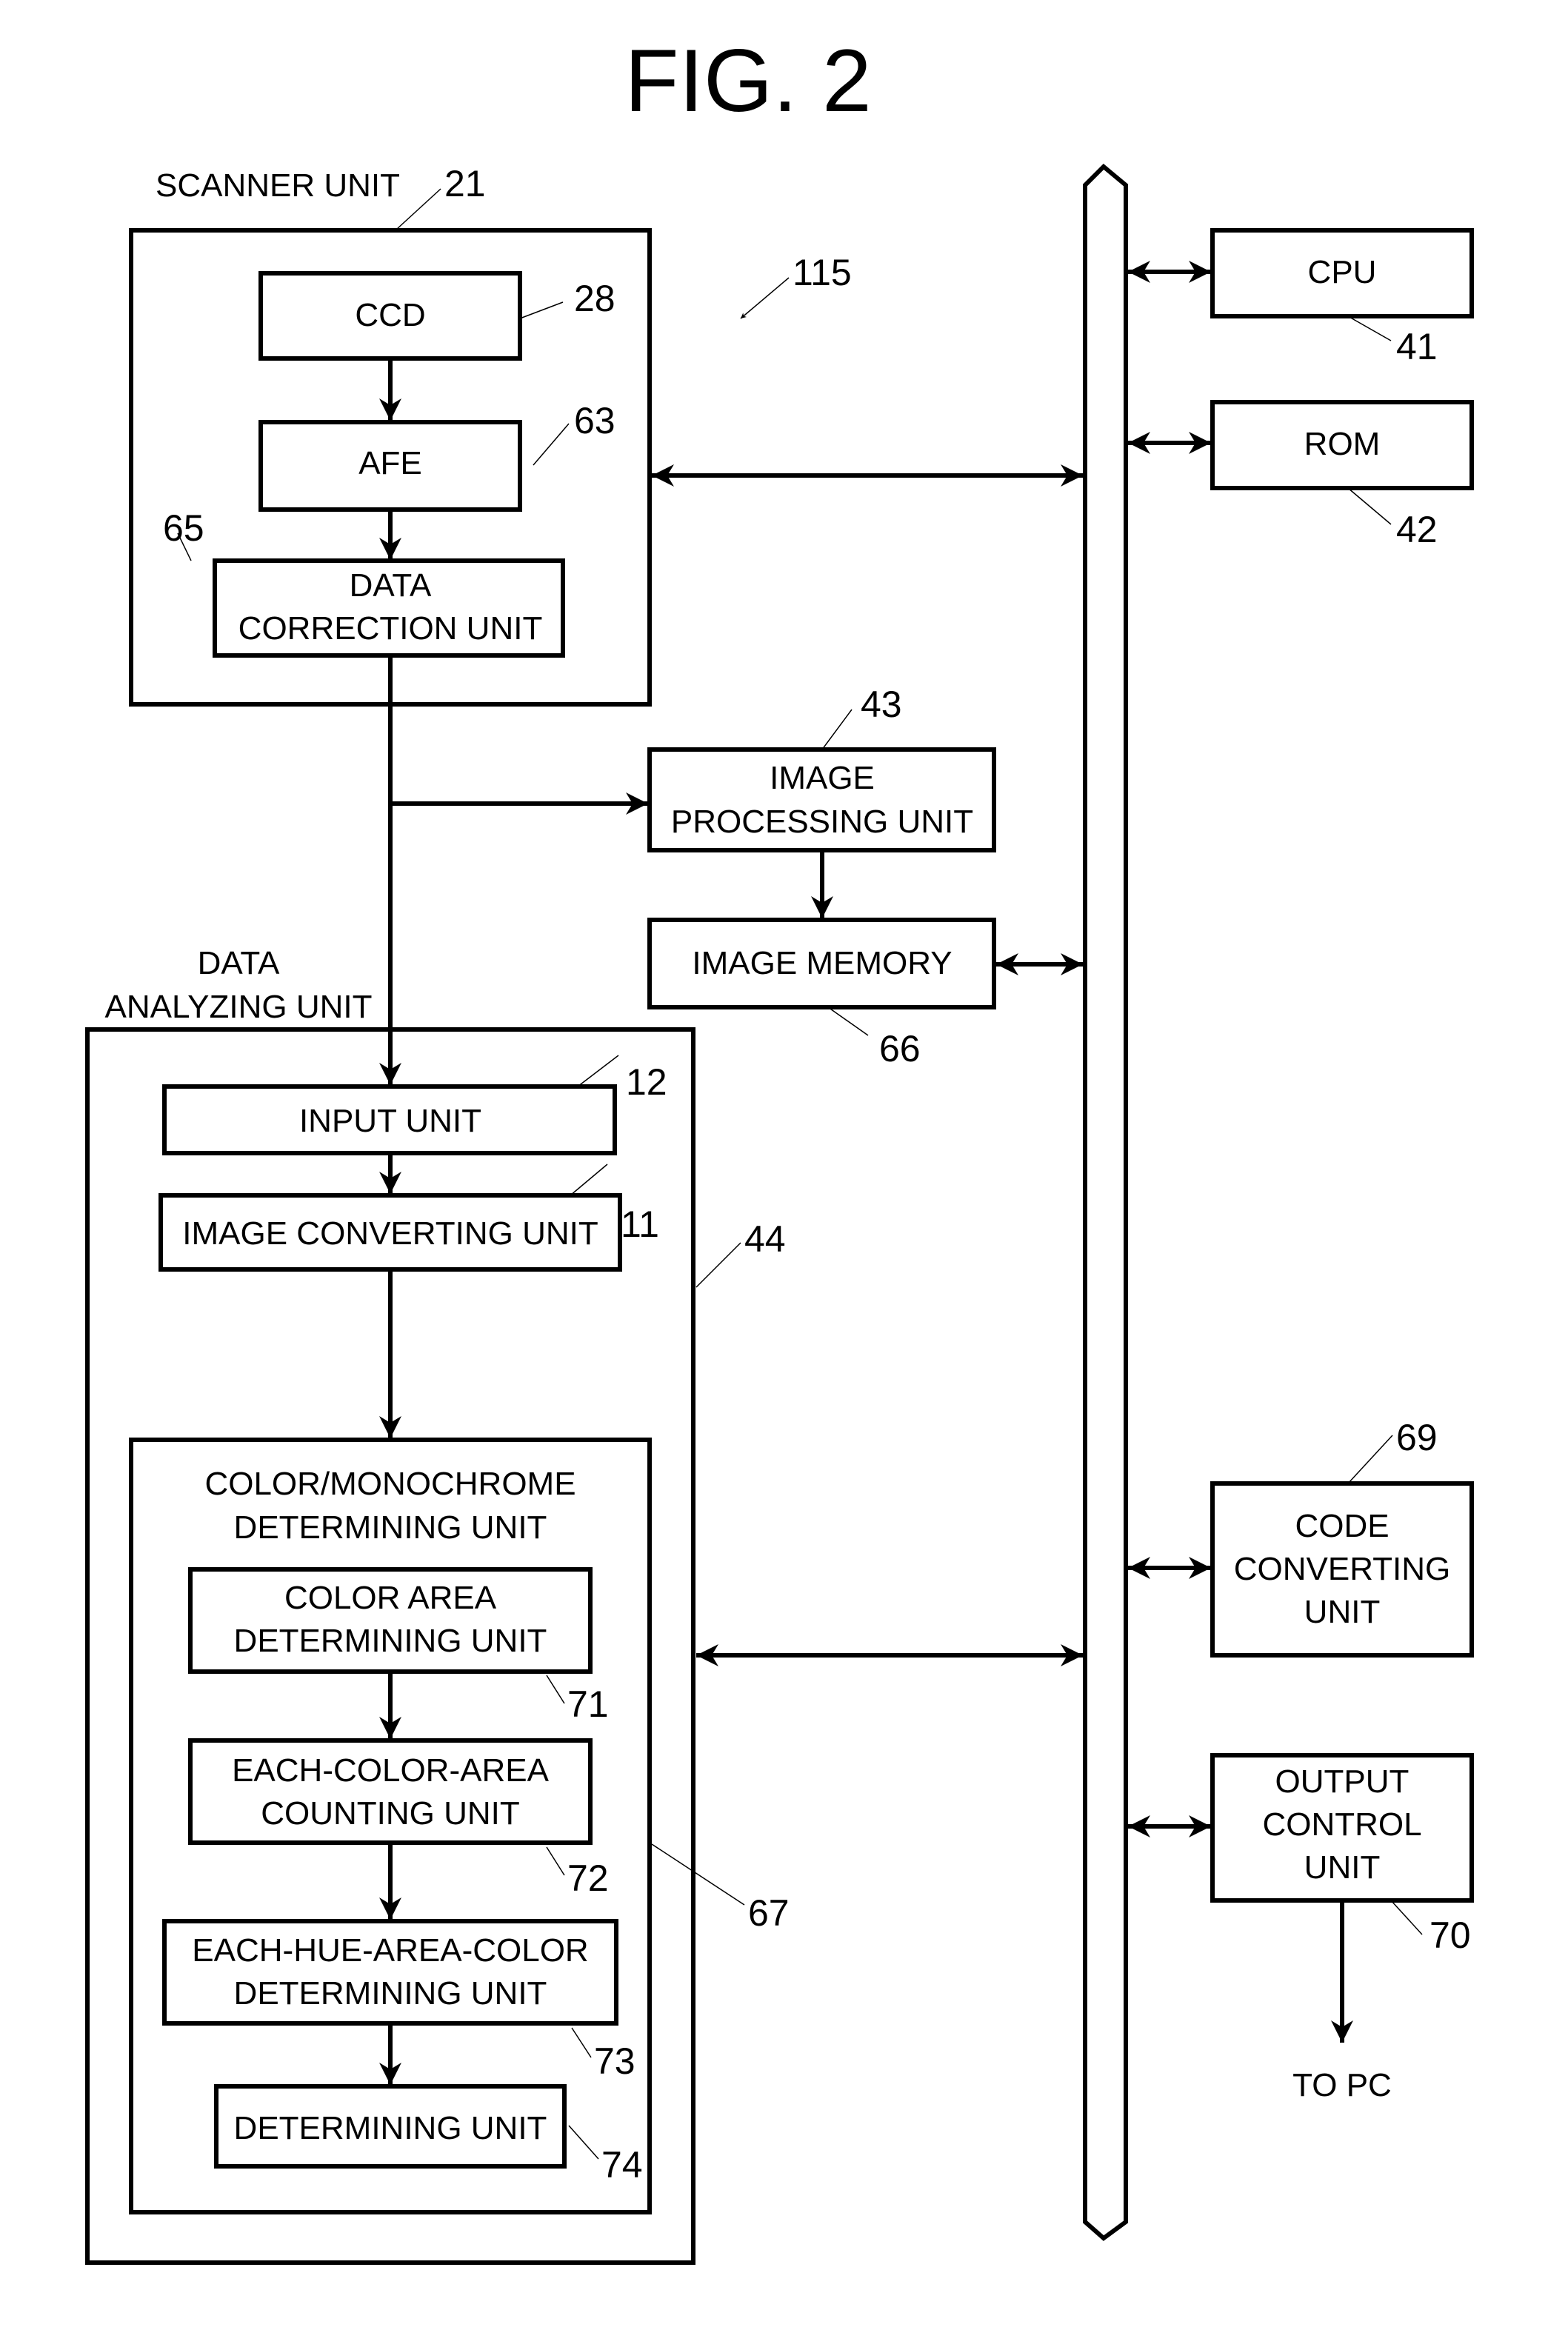 Image resolution: width=1568 pixels, height=2350 pixels. Describe the element at coordinates (390, 1598) in the screenshot. I see `color-area-label-1: COLOR AREA` at that location.